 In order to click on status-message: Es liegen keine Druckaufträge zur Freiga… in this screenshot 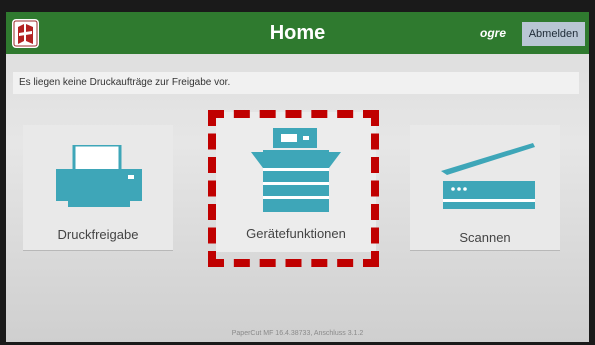, I will do `click(296, 83)`.